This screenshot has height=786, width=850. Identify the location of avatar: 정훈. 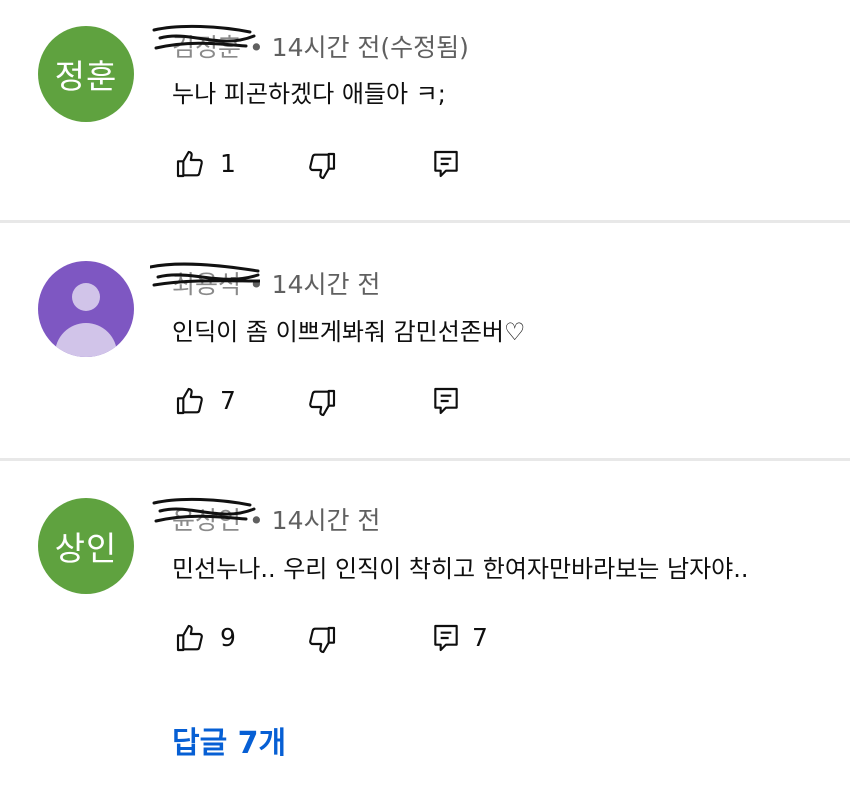
(86, 74).